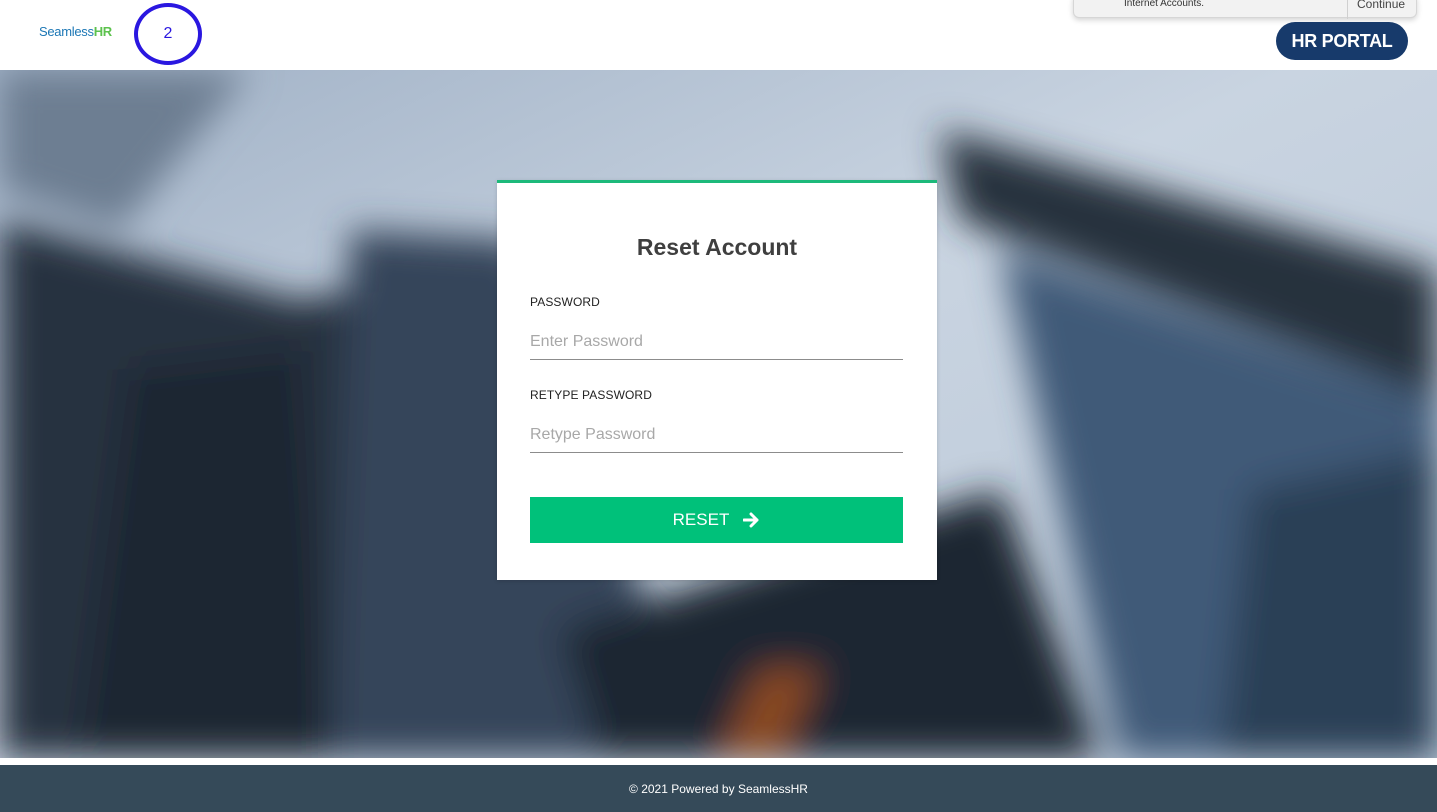  What do you see at coordinates (565, 302) in the screenshot?
I see `password-label: PASSWORD` at bounding box center [565, 302].